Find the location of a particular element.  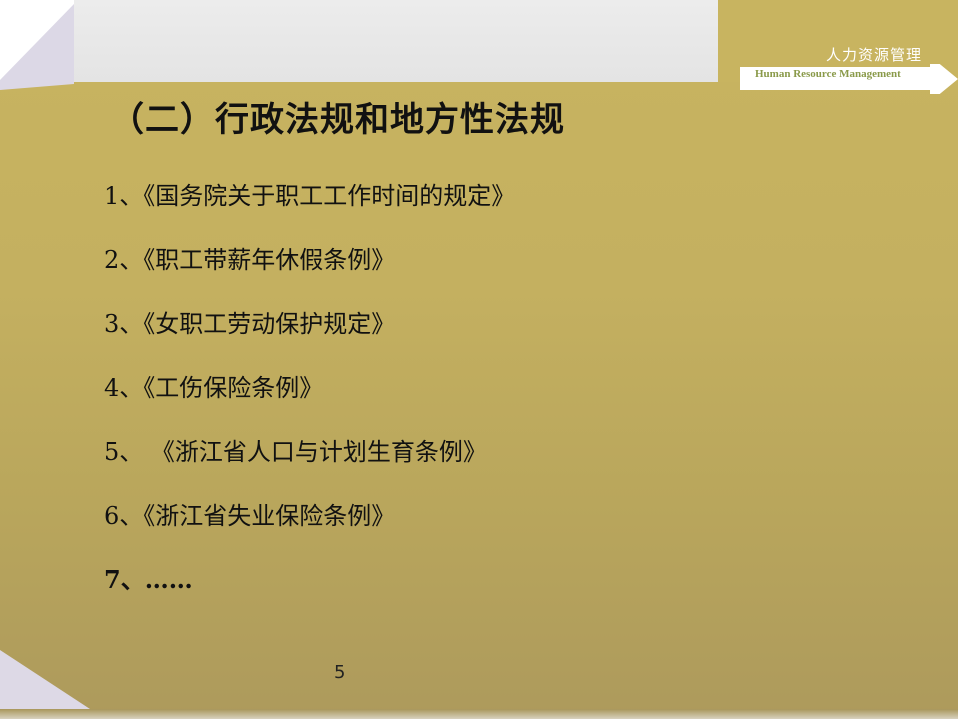

brand-english: Human Resource Management is located at coordinates (828, 74).